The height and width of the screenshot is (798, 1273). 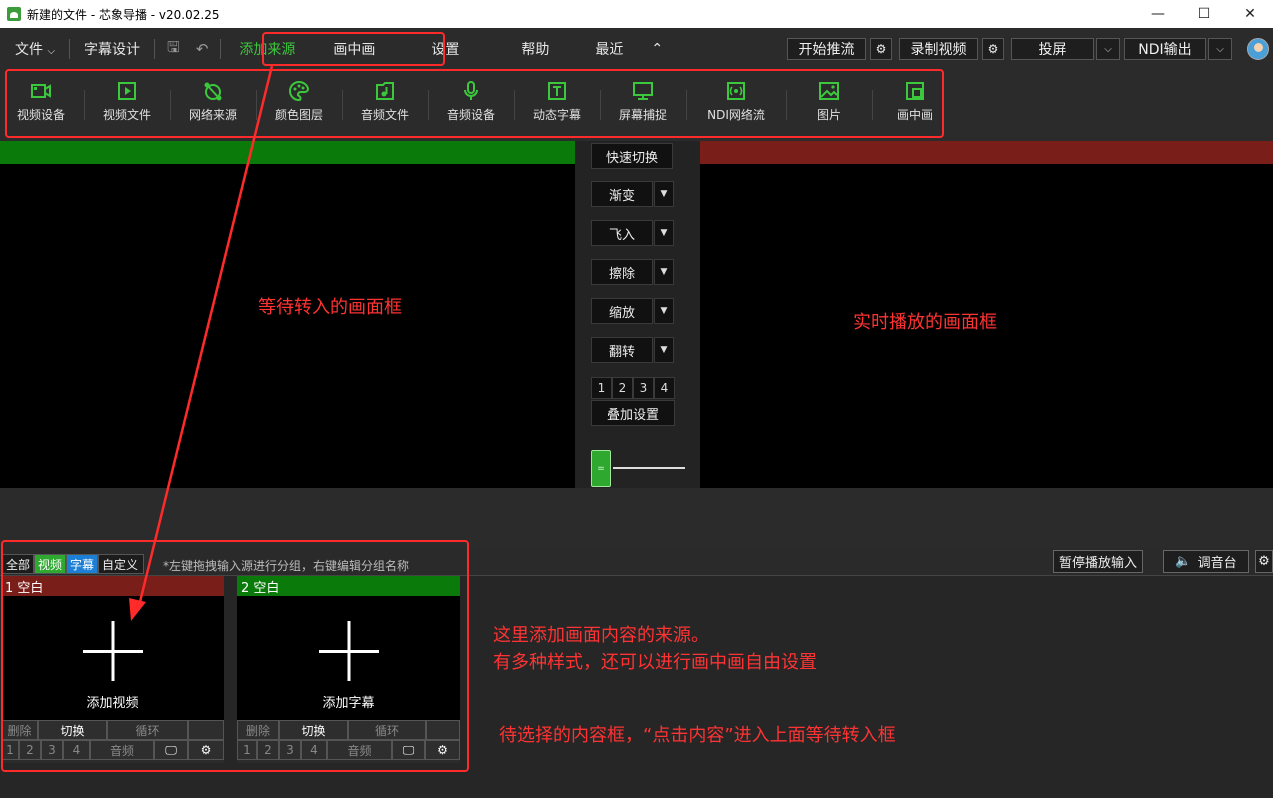 What do you see at coordinates (664, 272) in the screenshot?
I see `wipe-dropdown-icon: ▼` at bounding box center [664, 272].